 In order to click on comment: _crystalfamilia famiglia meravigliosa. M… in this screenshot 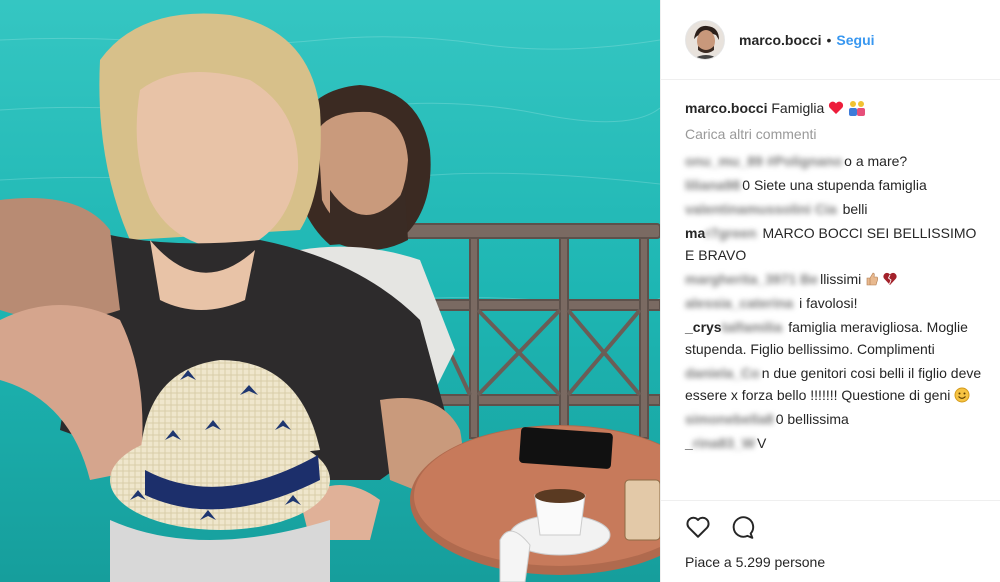, I will do `click(835, 338)`.